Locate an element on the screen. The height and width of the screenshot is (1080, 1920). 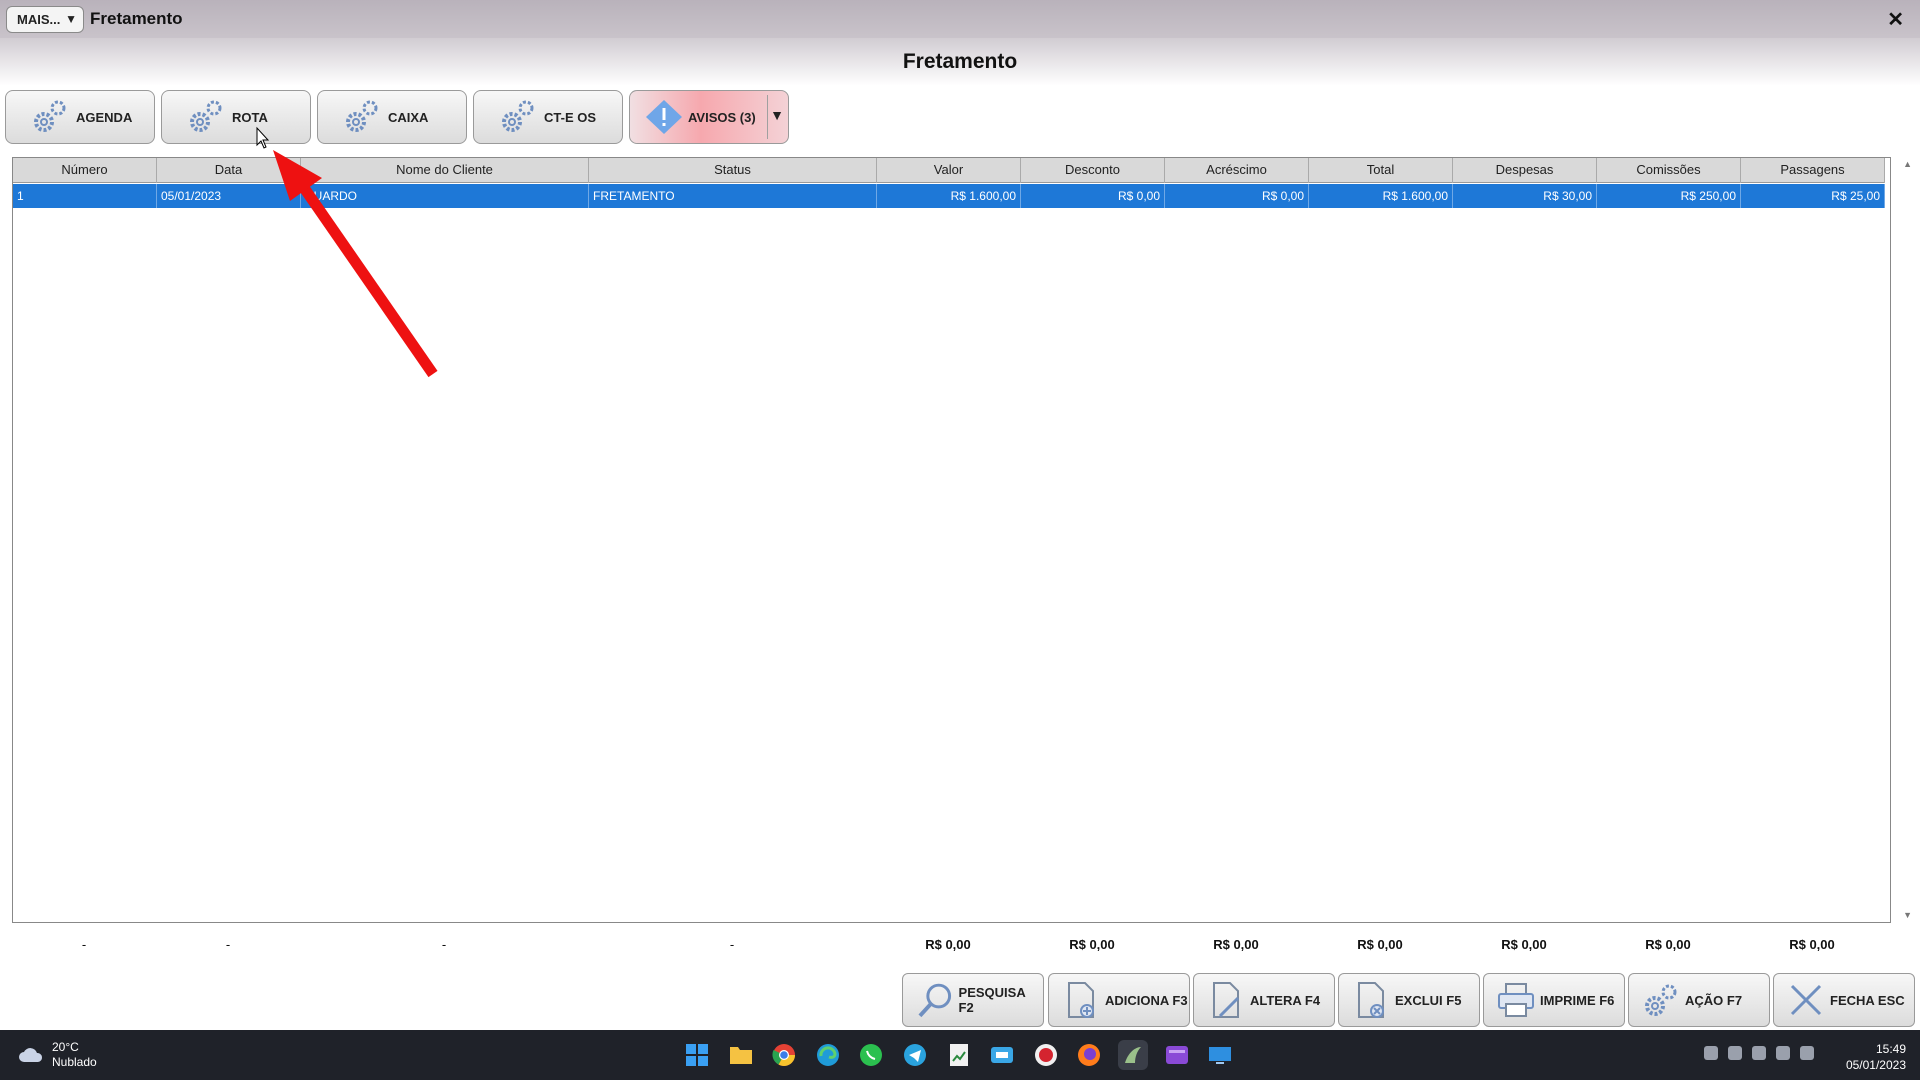
more-menu-button: MAIS... ▼ is located at coordinates (45, 19).